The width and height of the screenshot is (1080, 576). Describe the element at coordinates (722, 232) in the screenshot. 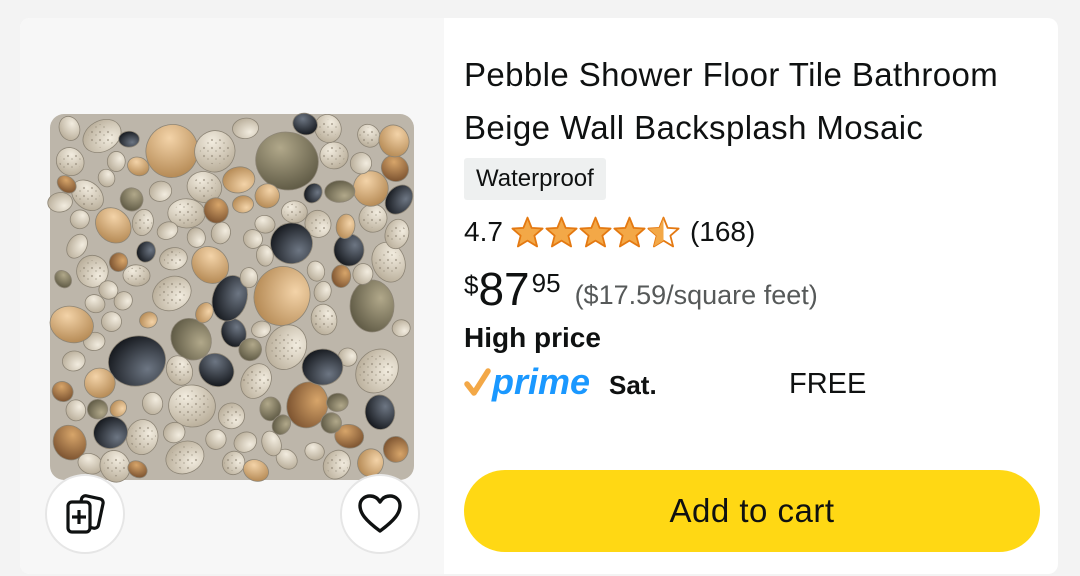

I see `review-count: (168)` at that location.